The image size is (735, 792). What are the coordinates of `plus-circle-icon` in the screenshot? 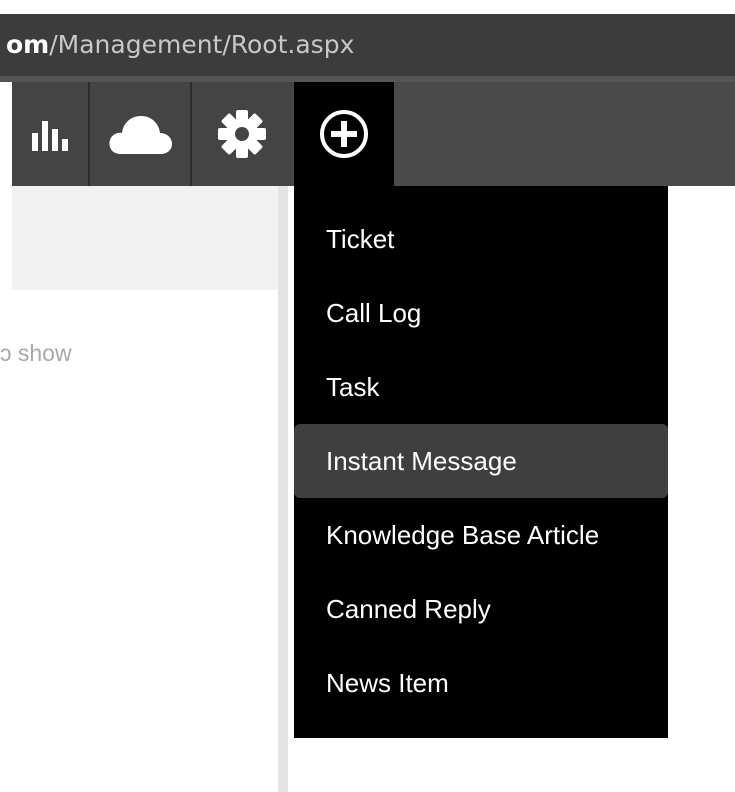 It's located at (344, 134).